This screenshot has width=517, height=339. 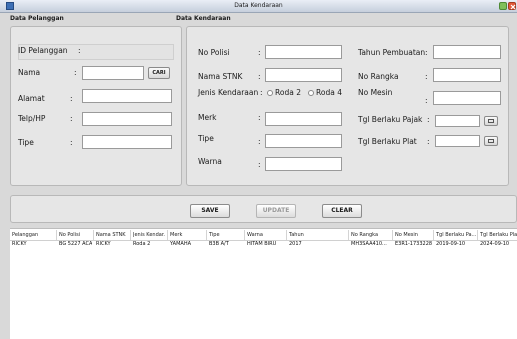 What do you see at coordinates (457, 141) in the screenshot?
I see `tgl-berlaku-plat-field` at bounding box center [457, 141].